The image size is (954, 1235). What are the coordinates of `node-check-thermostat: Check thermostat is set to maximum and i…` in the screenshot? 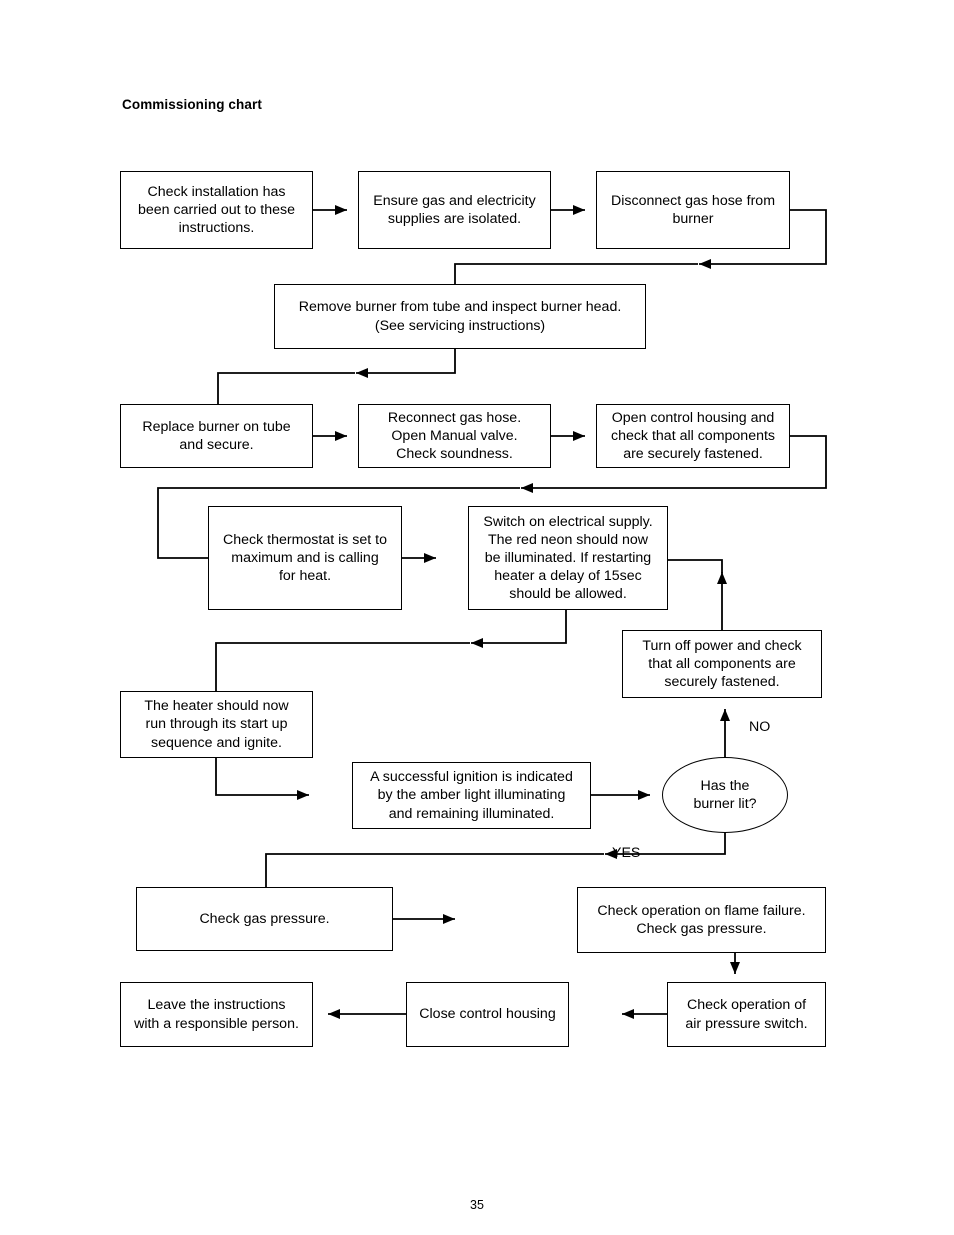 It's located at (305, 558).